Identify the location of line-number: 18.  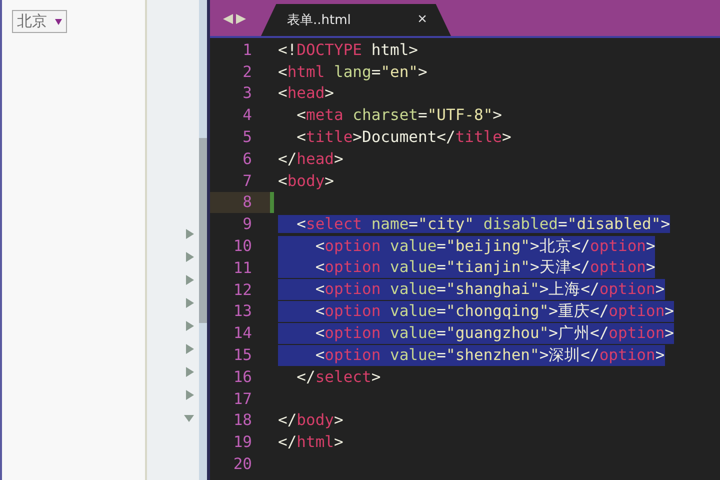
(242, 421).